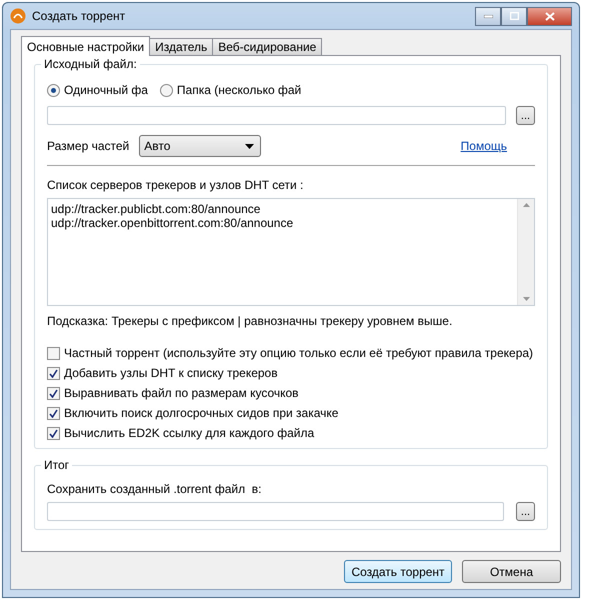 The image size is (614, 603). I want to click on trackers-textarea: udp://tracker.publicbt.com:80/announce udp://tracker.openbittorrent.com:80/announce, so click(291, 252).